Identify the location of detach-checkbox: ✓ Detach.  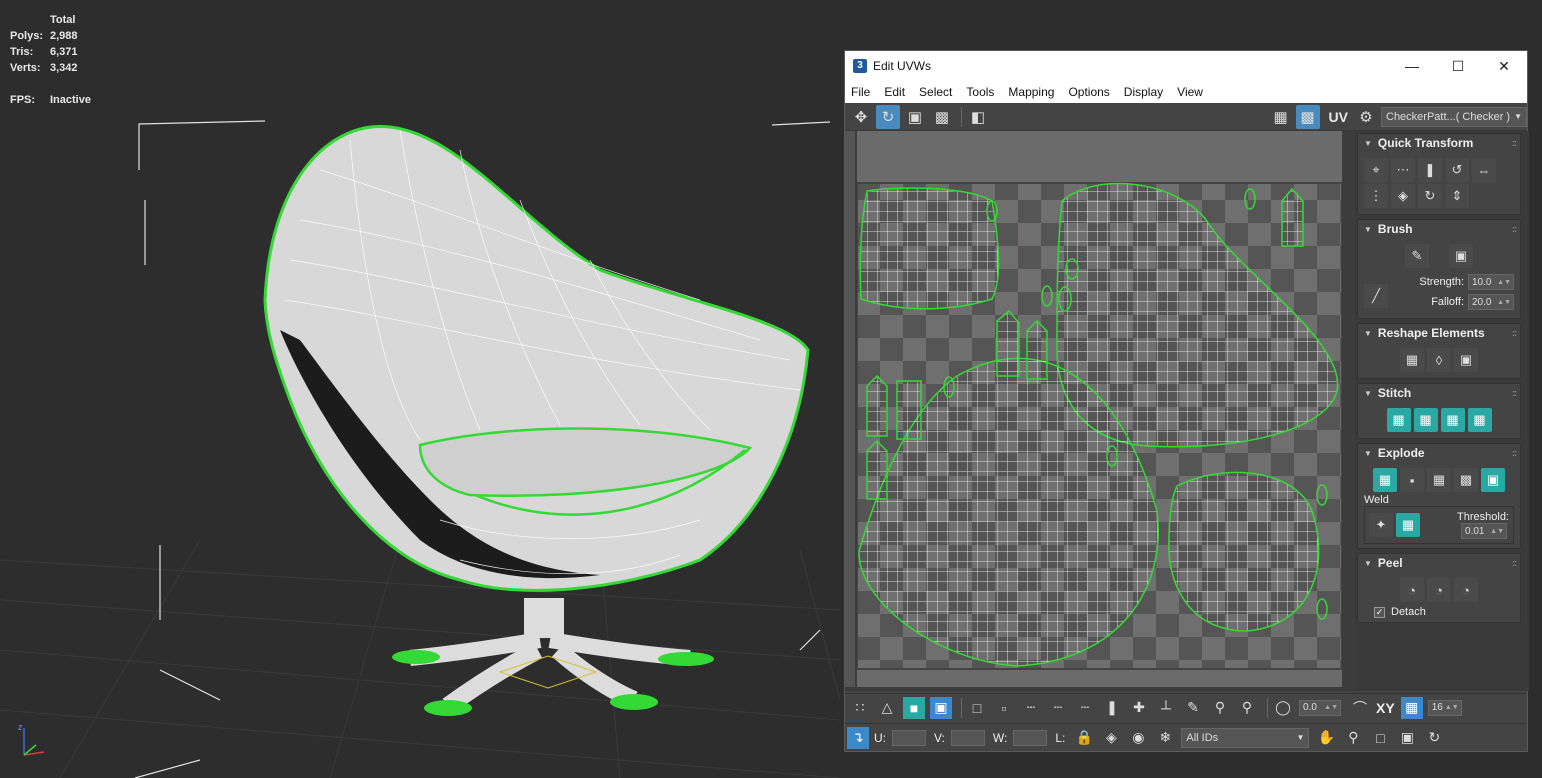
(1439, 612).